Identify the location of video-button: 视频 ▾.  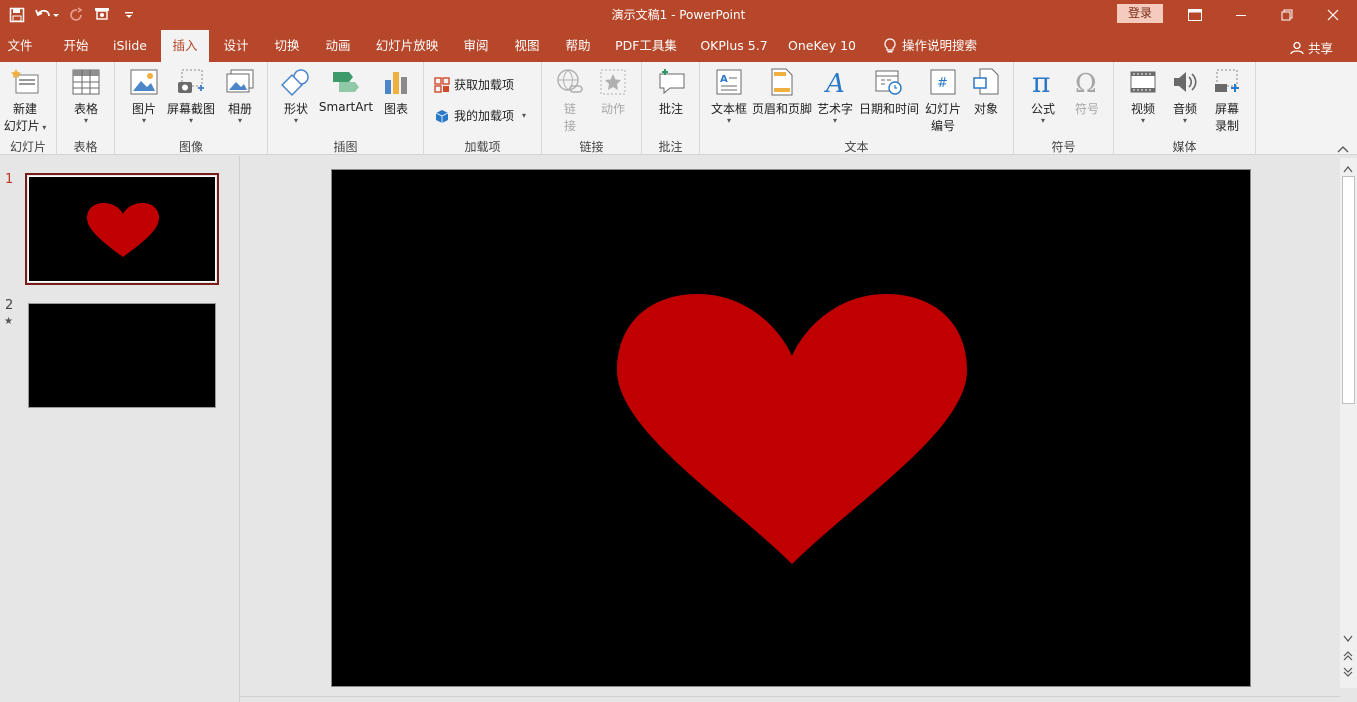
(1143, 95).